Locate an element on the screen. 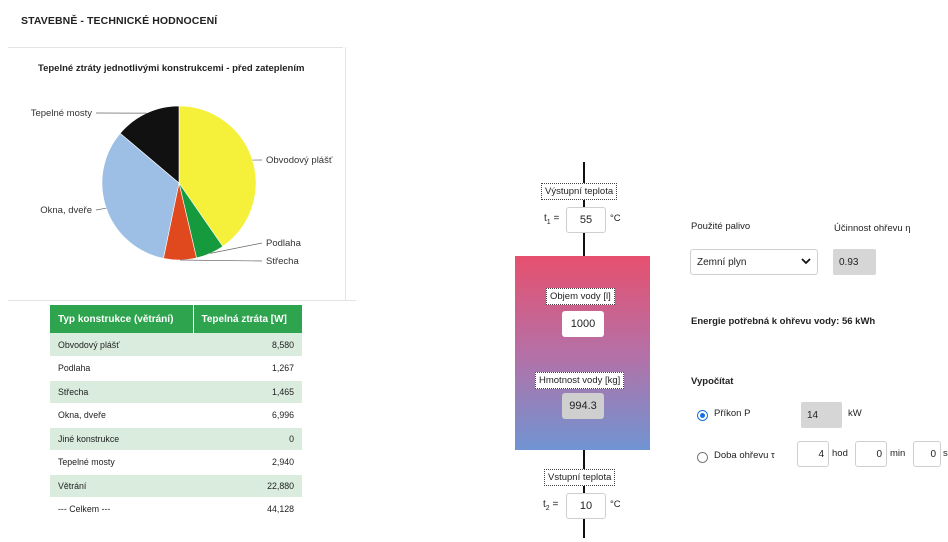  table-row: Jiné konstrukce 0 is located at coordinates (176, 439).